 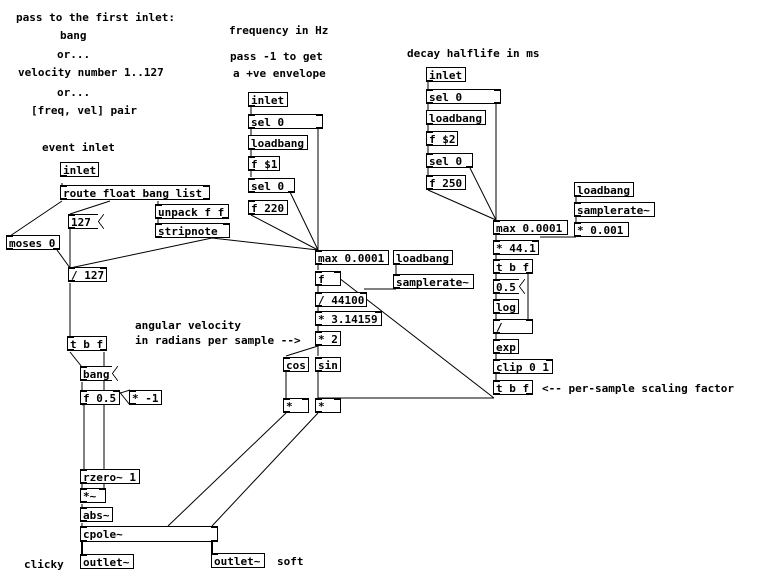 I want to click on multiply-0-001: * 0.001, so click(x=601, y=229).